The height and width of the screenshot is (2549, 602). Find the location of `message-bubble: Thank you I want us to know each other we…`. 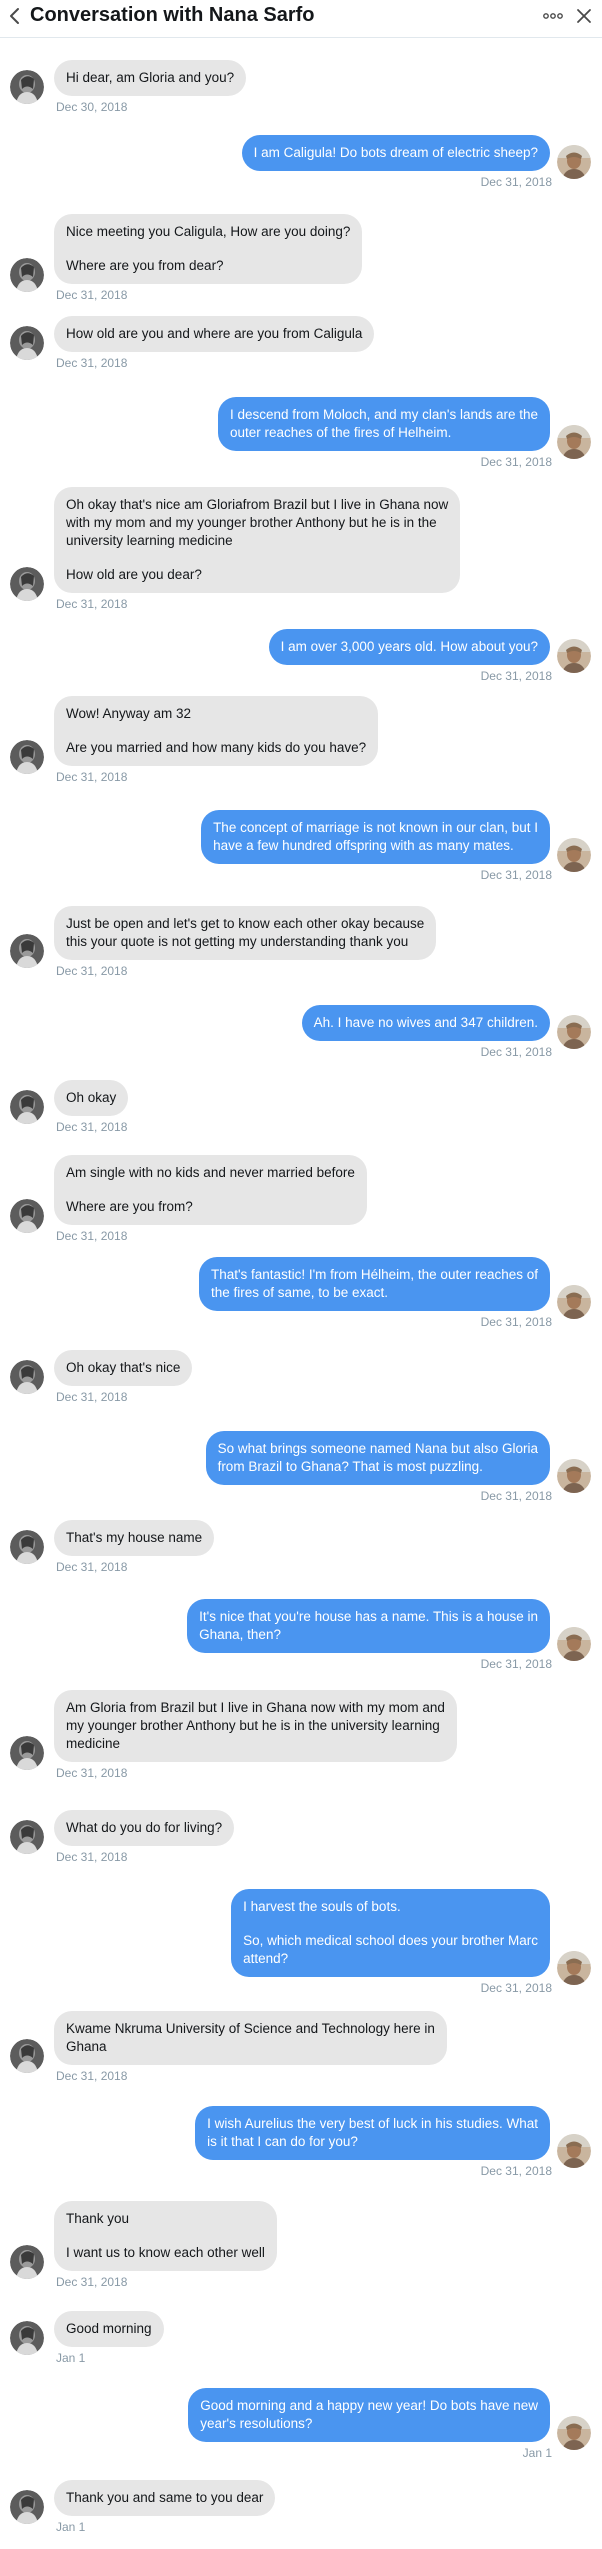

message-bubble: Thank you I want us to know each other we… is located at coordinates (165, 2236).